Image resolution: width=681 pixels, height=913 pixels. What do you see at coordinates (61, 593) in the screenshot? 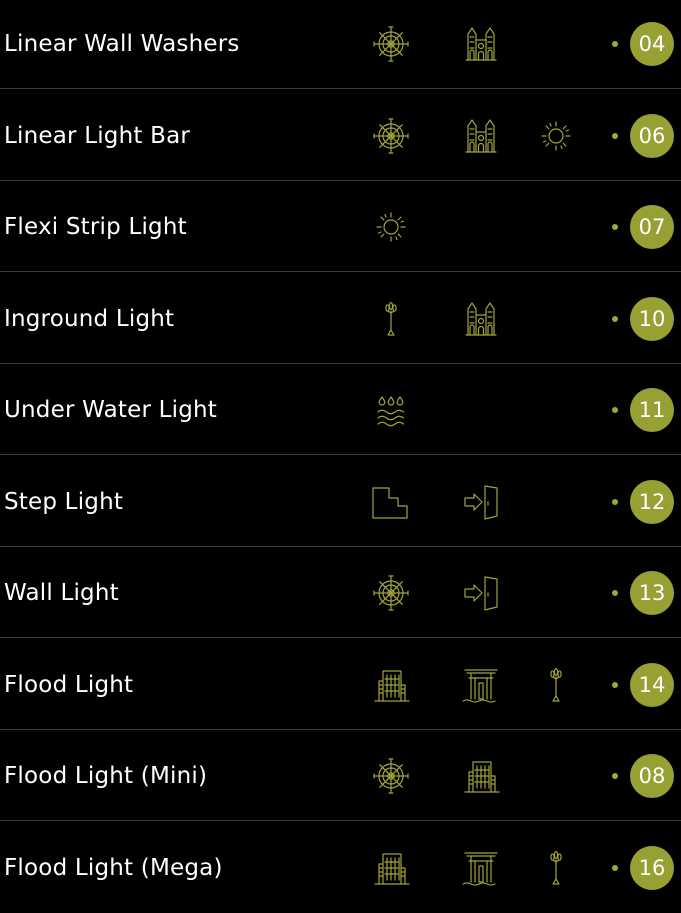
I see `product-name: Wall Light` at bounding box center [61, 593].